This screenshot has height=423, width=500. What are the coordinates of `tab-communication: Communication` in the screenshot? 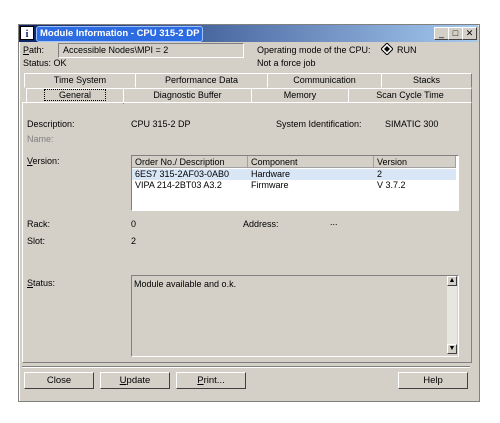 It's located at (324, 80).